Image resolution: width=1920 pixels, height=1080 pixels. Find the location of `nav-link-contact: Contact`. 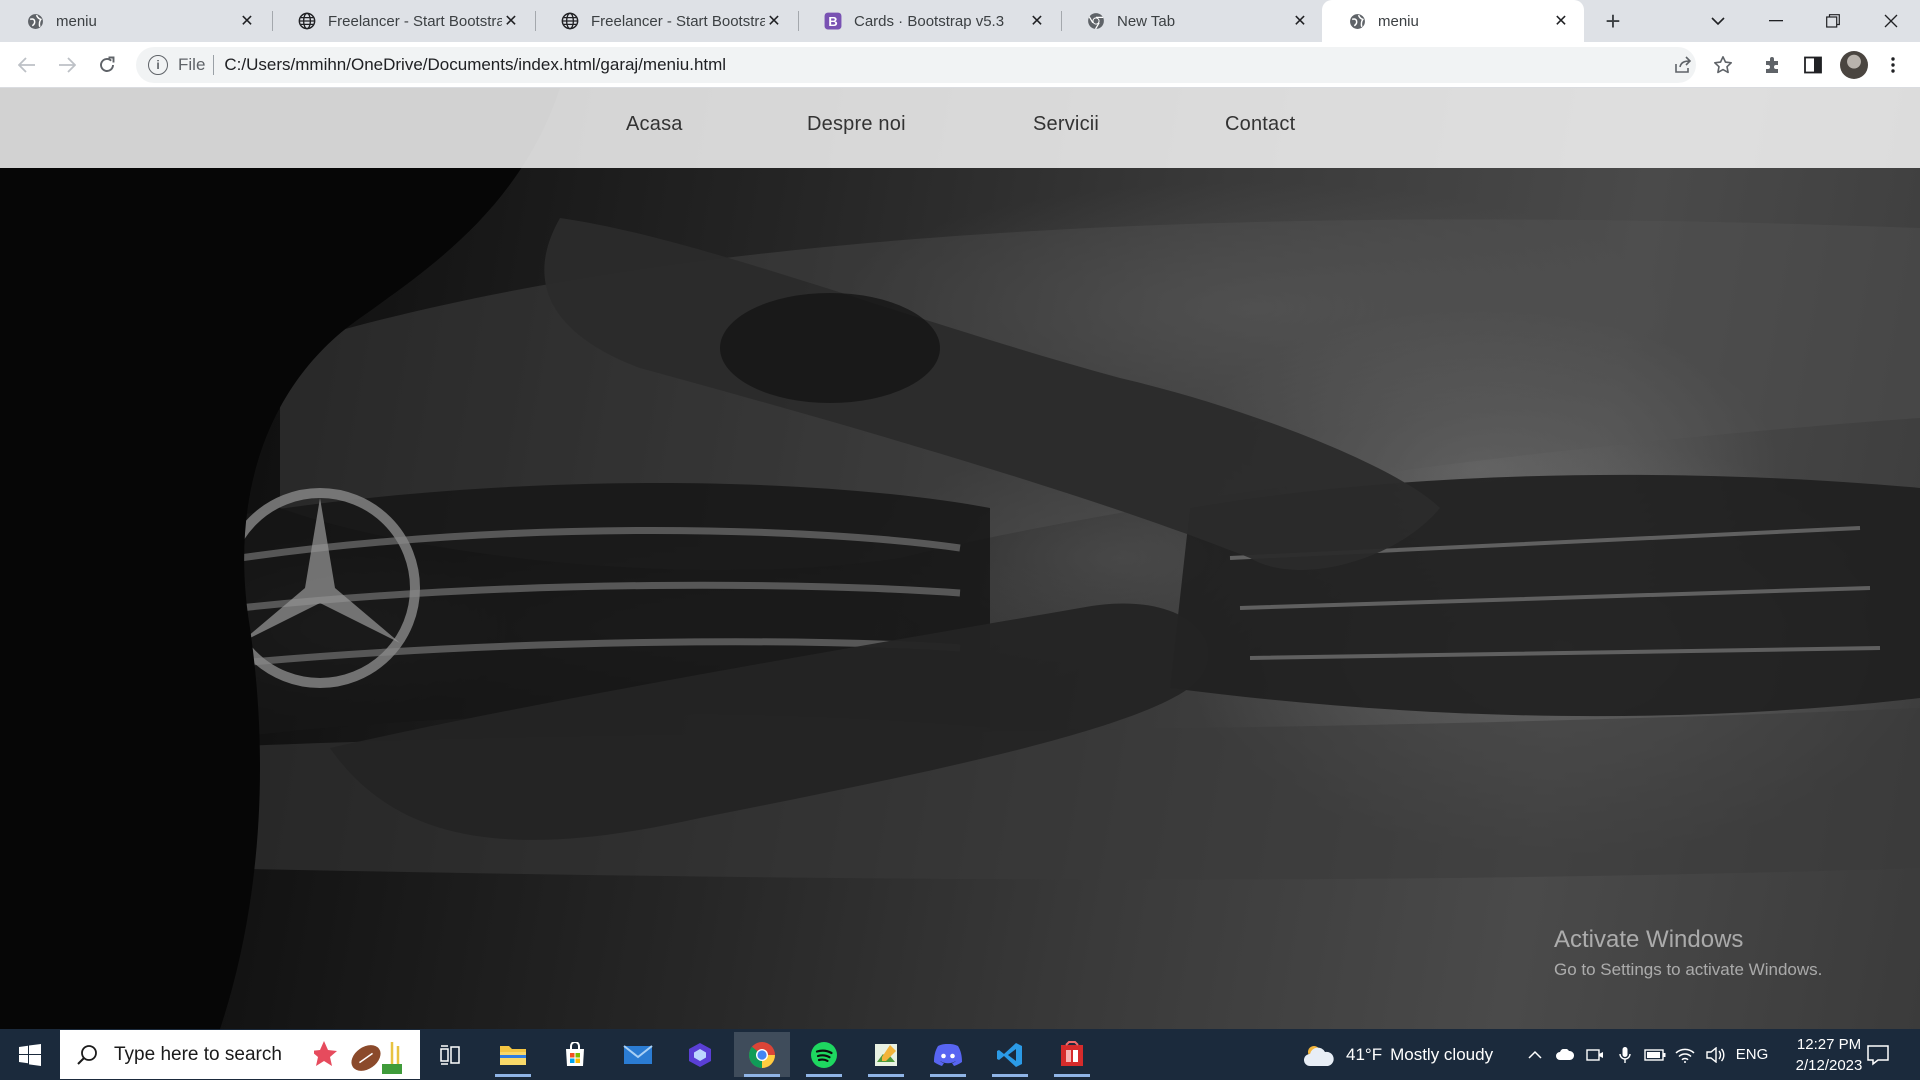

nav-link-contact: Contact is located at coordinates (1260, 124).